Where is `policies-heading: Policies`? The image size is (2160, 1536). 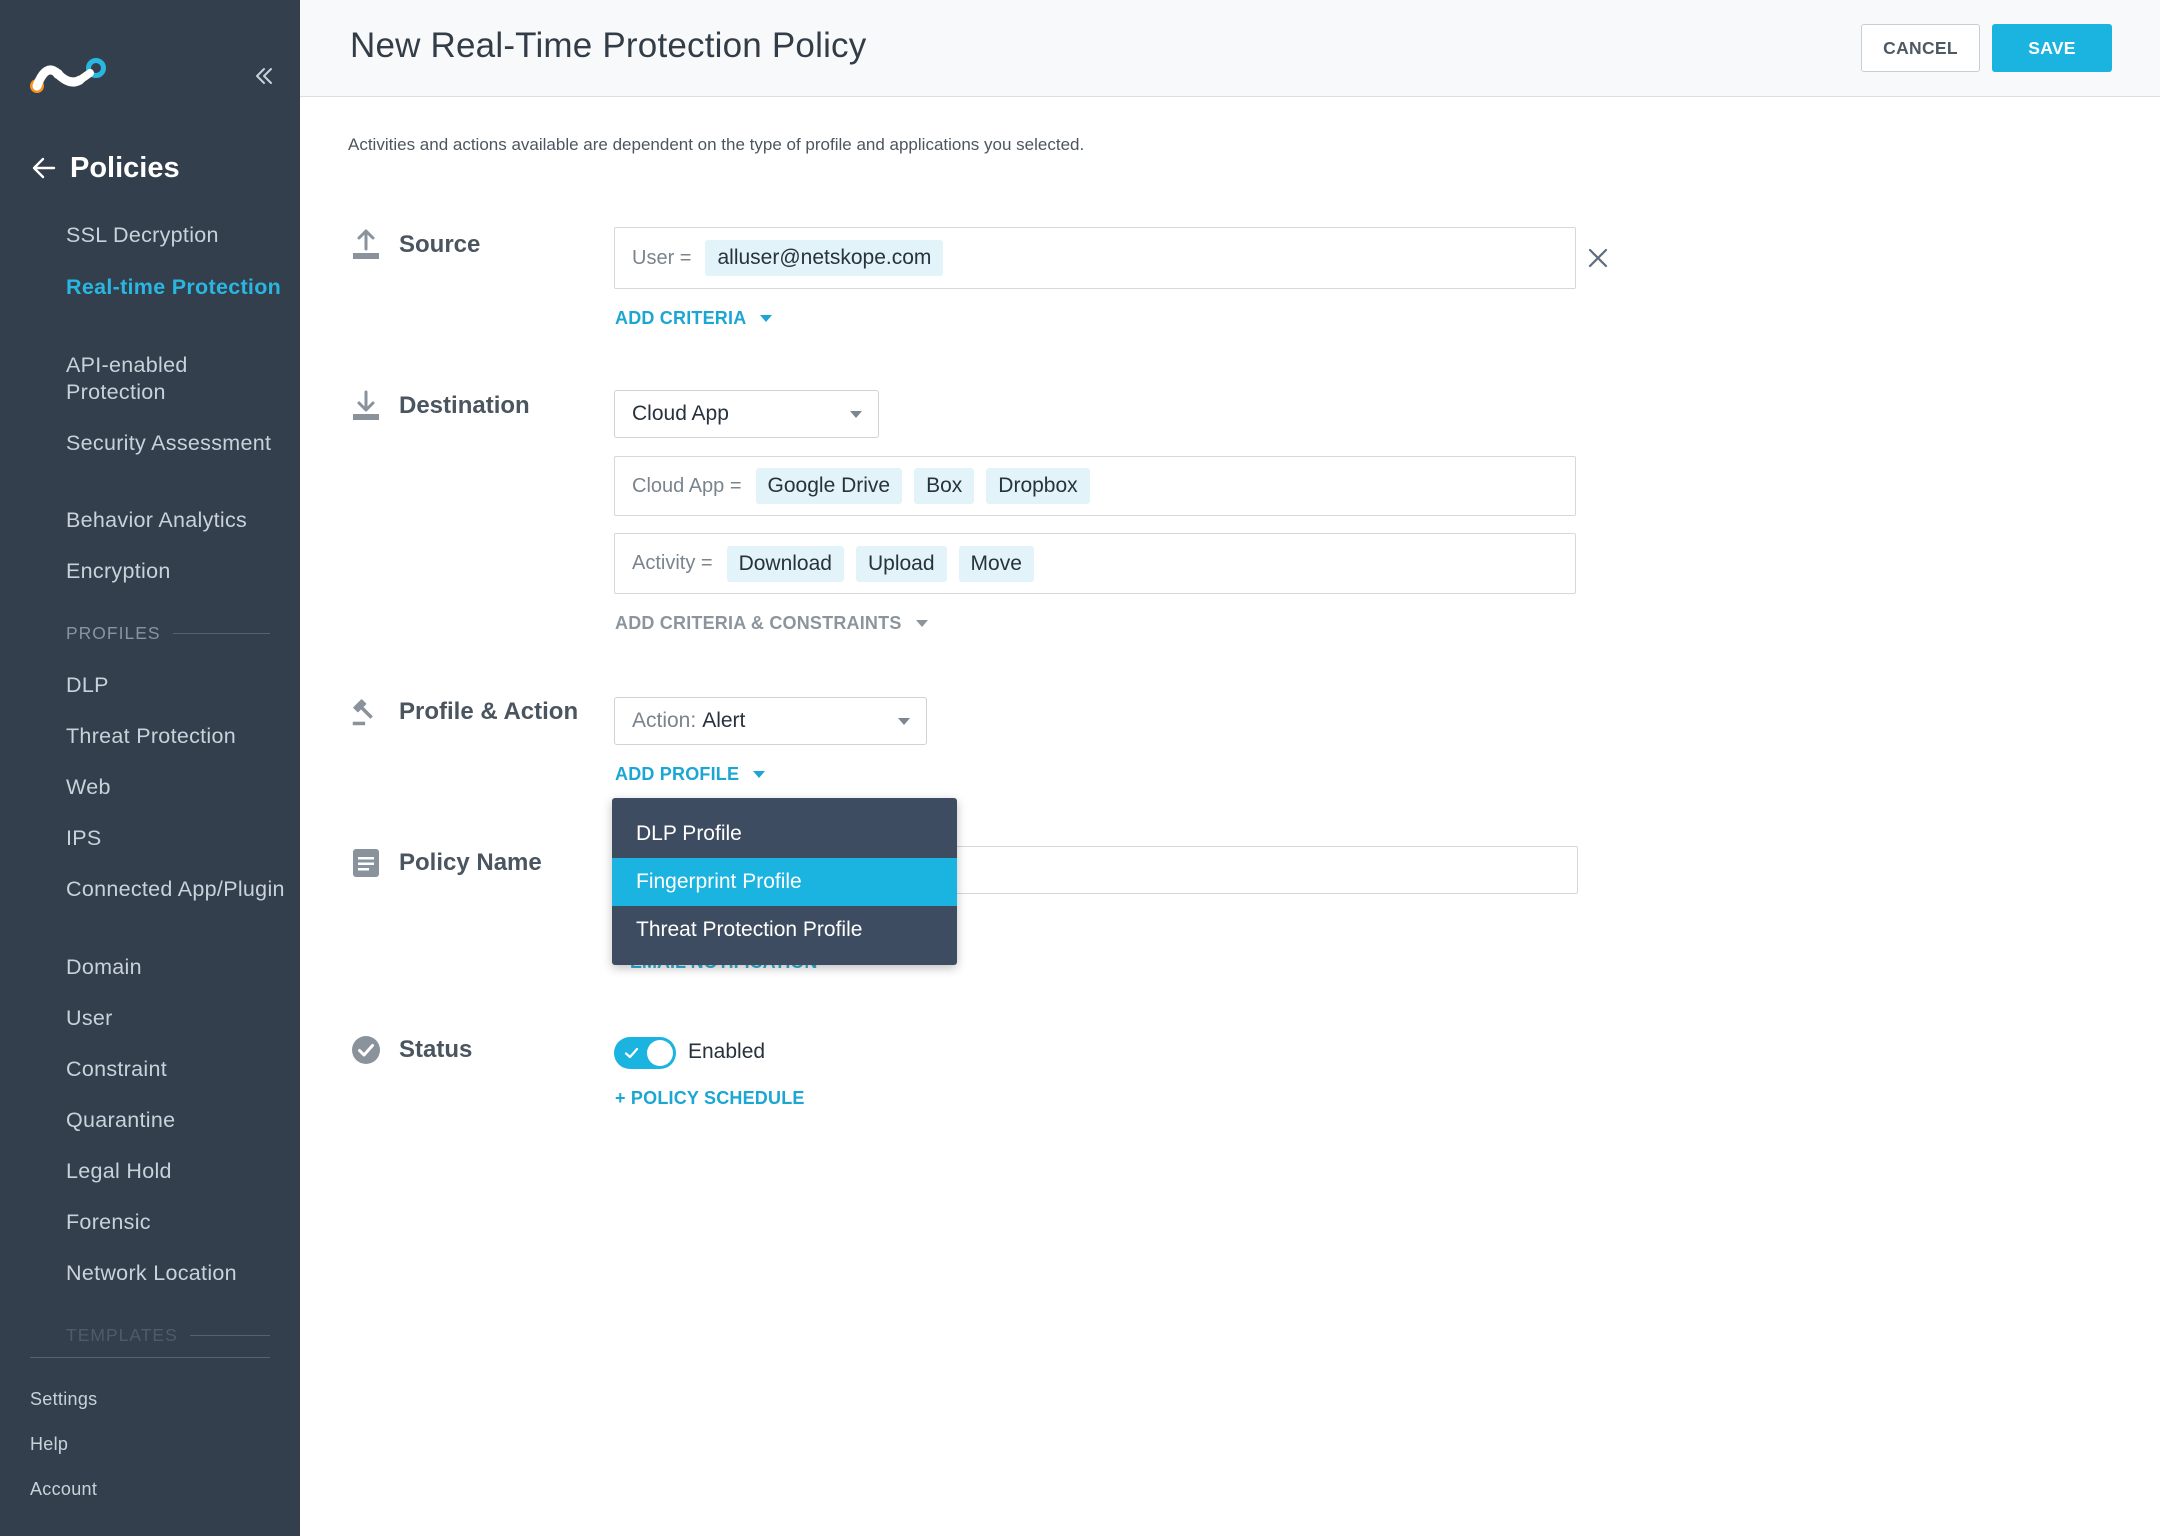 policies-heading: Policies is located at coordinates (125, 167).